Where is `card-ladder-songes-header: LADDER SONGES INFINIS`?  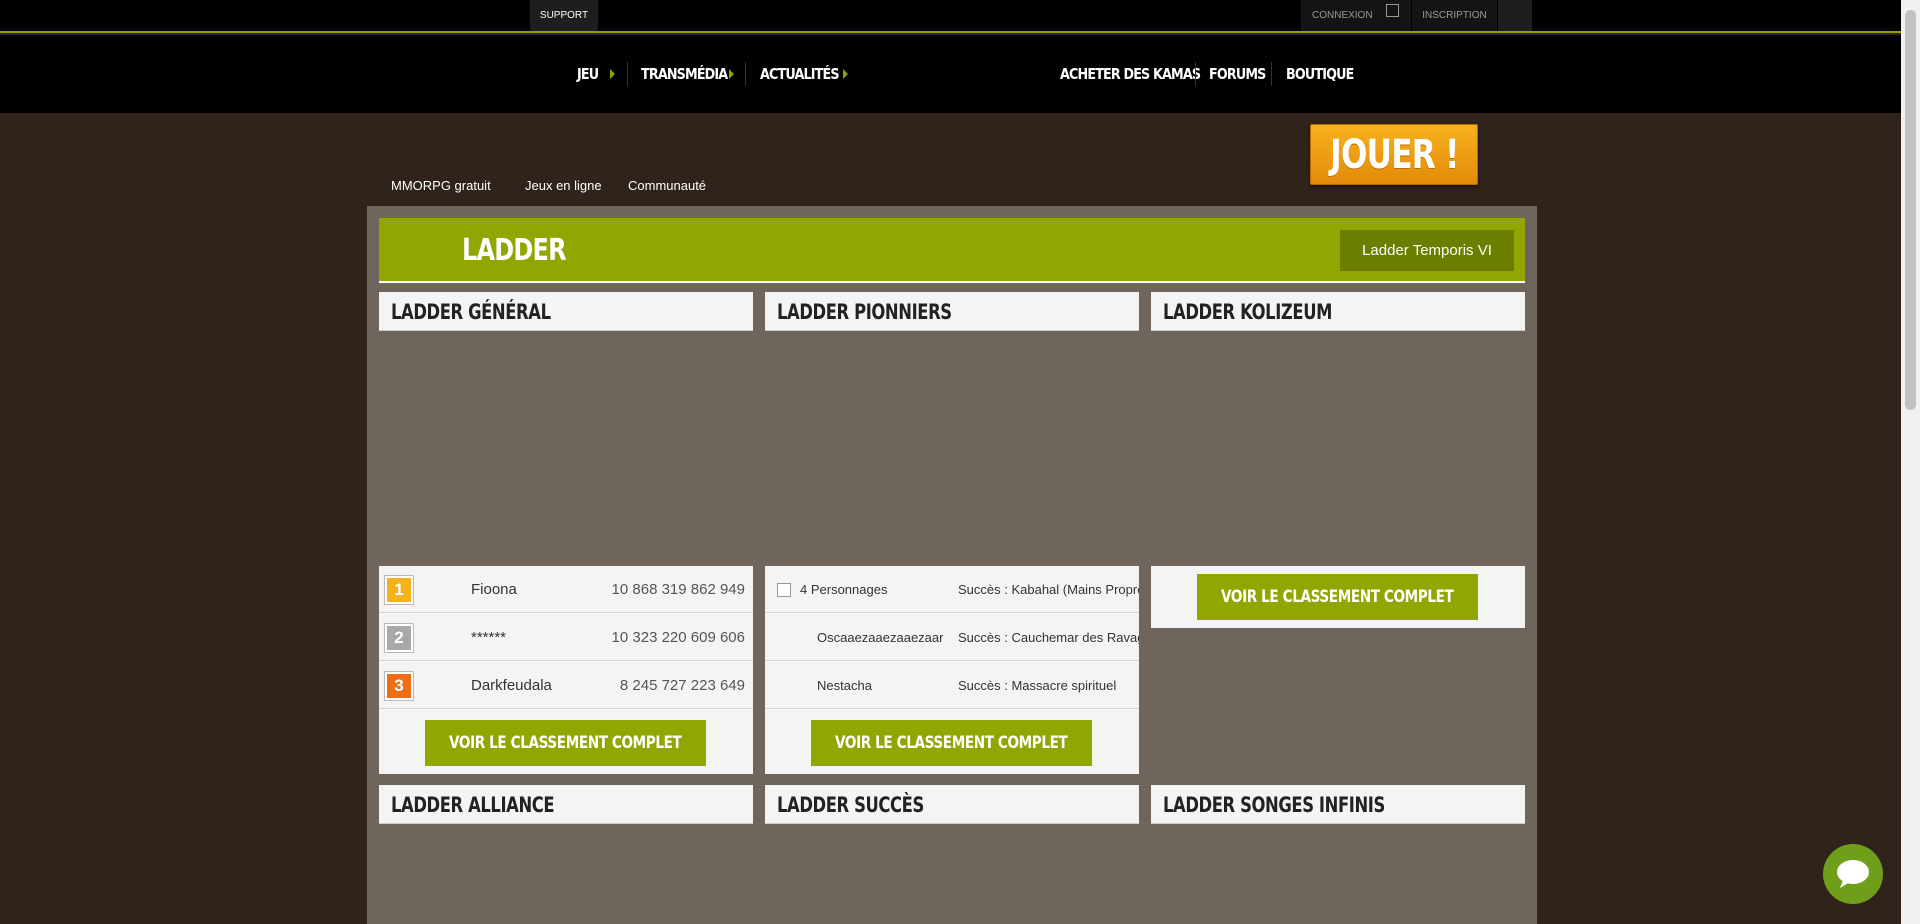
card-ladder-songes-header: LADDER SONGES INFINIS is located at coordinates (1338, 804).